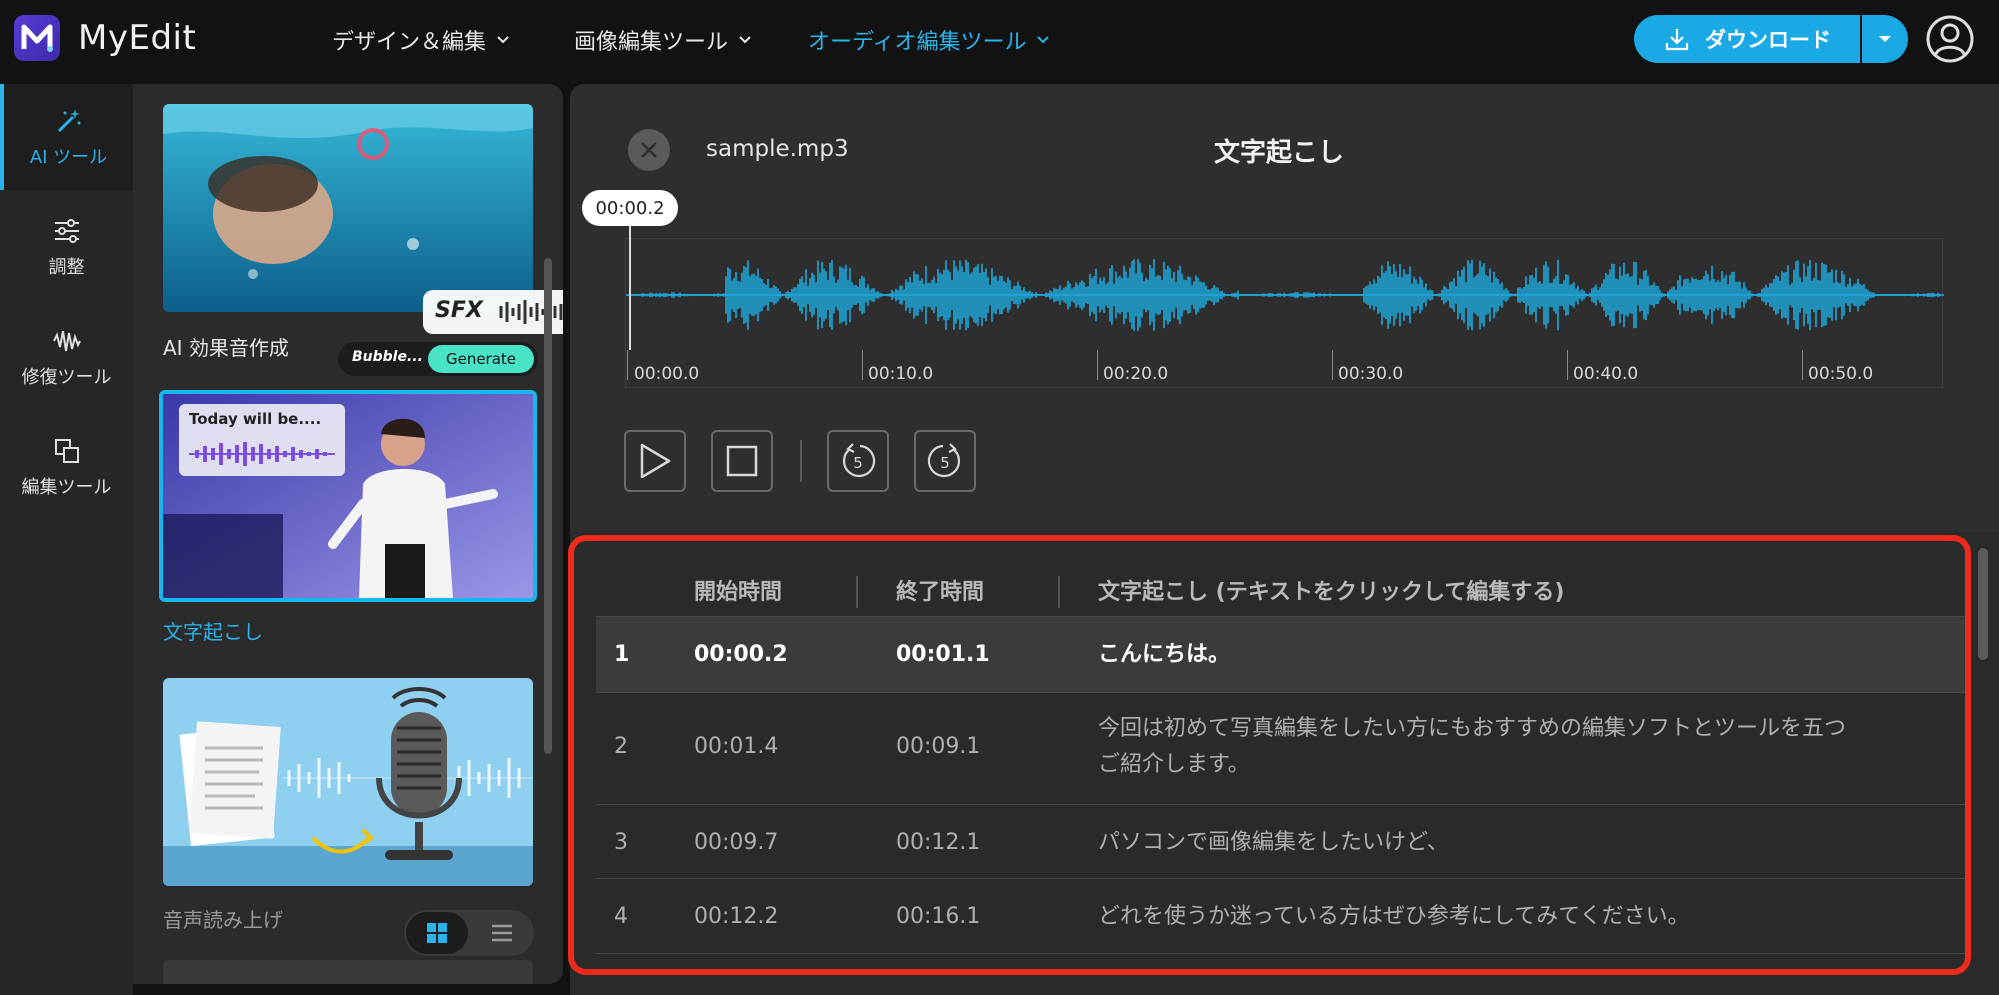  I want to click on playhead, so click(630, 288).